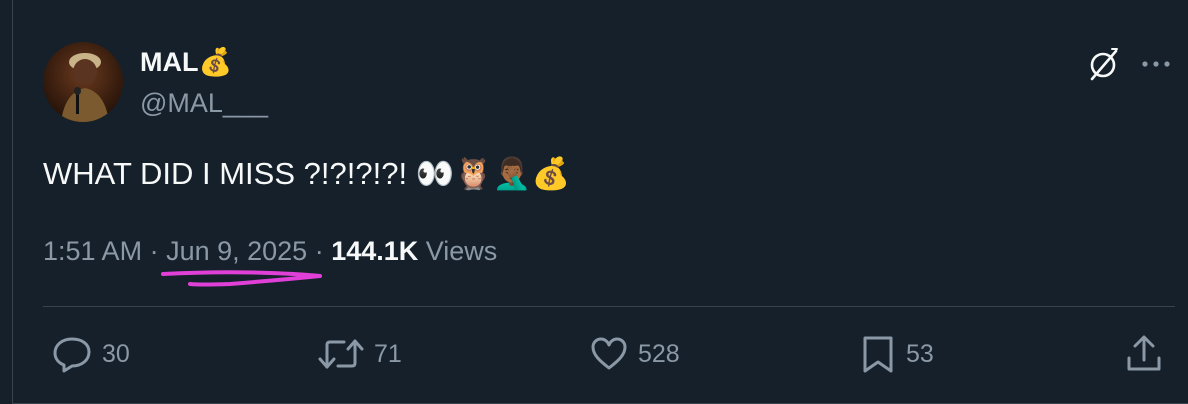  I want to click on grok-button, so click(1104, 64).